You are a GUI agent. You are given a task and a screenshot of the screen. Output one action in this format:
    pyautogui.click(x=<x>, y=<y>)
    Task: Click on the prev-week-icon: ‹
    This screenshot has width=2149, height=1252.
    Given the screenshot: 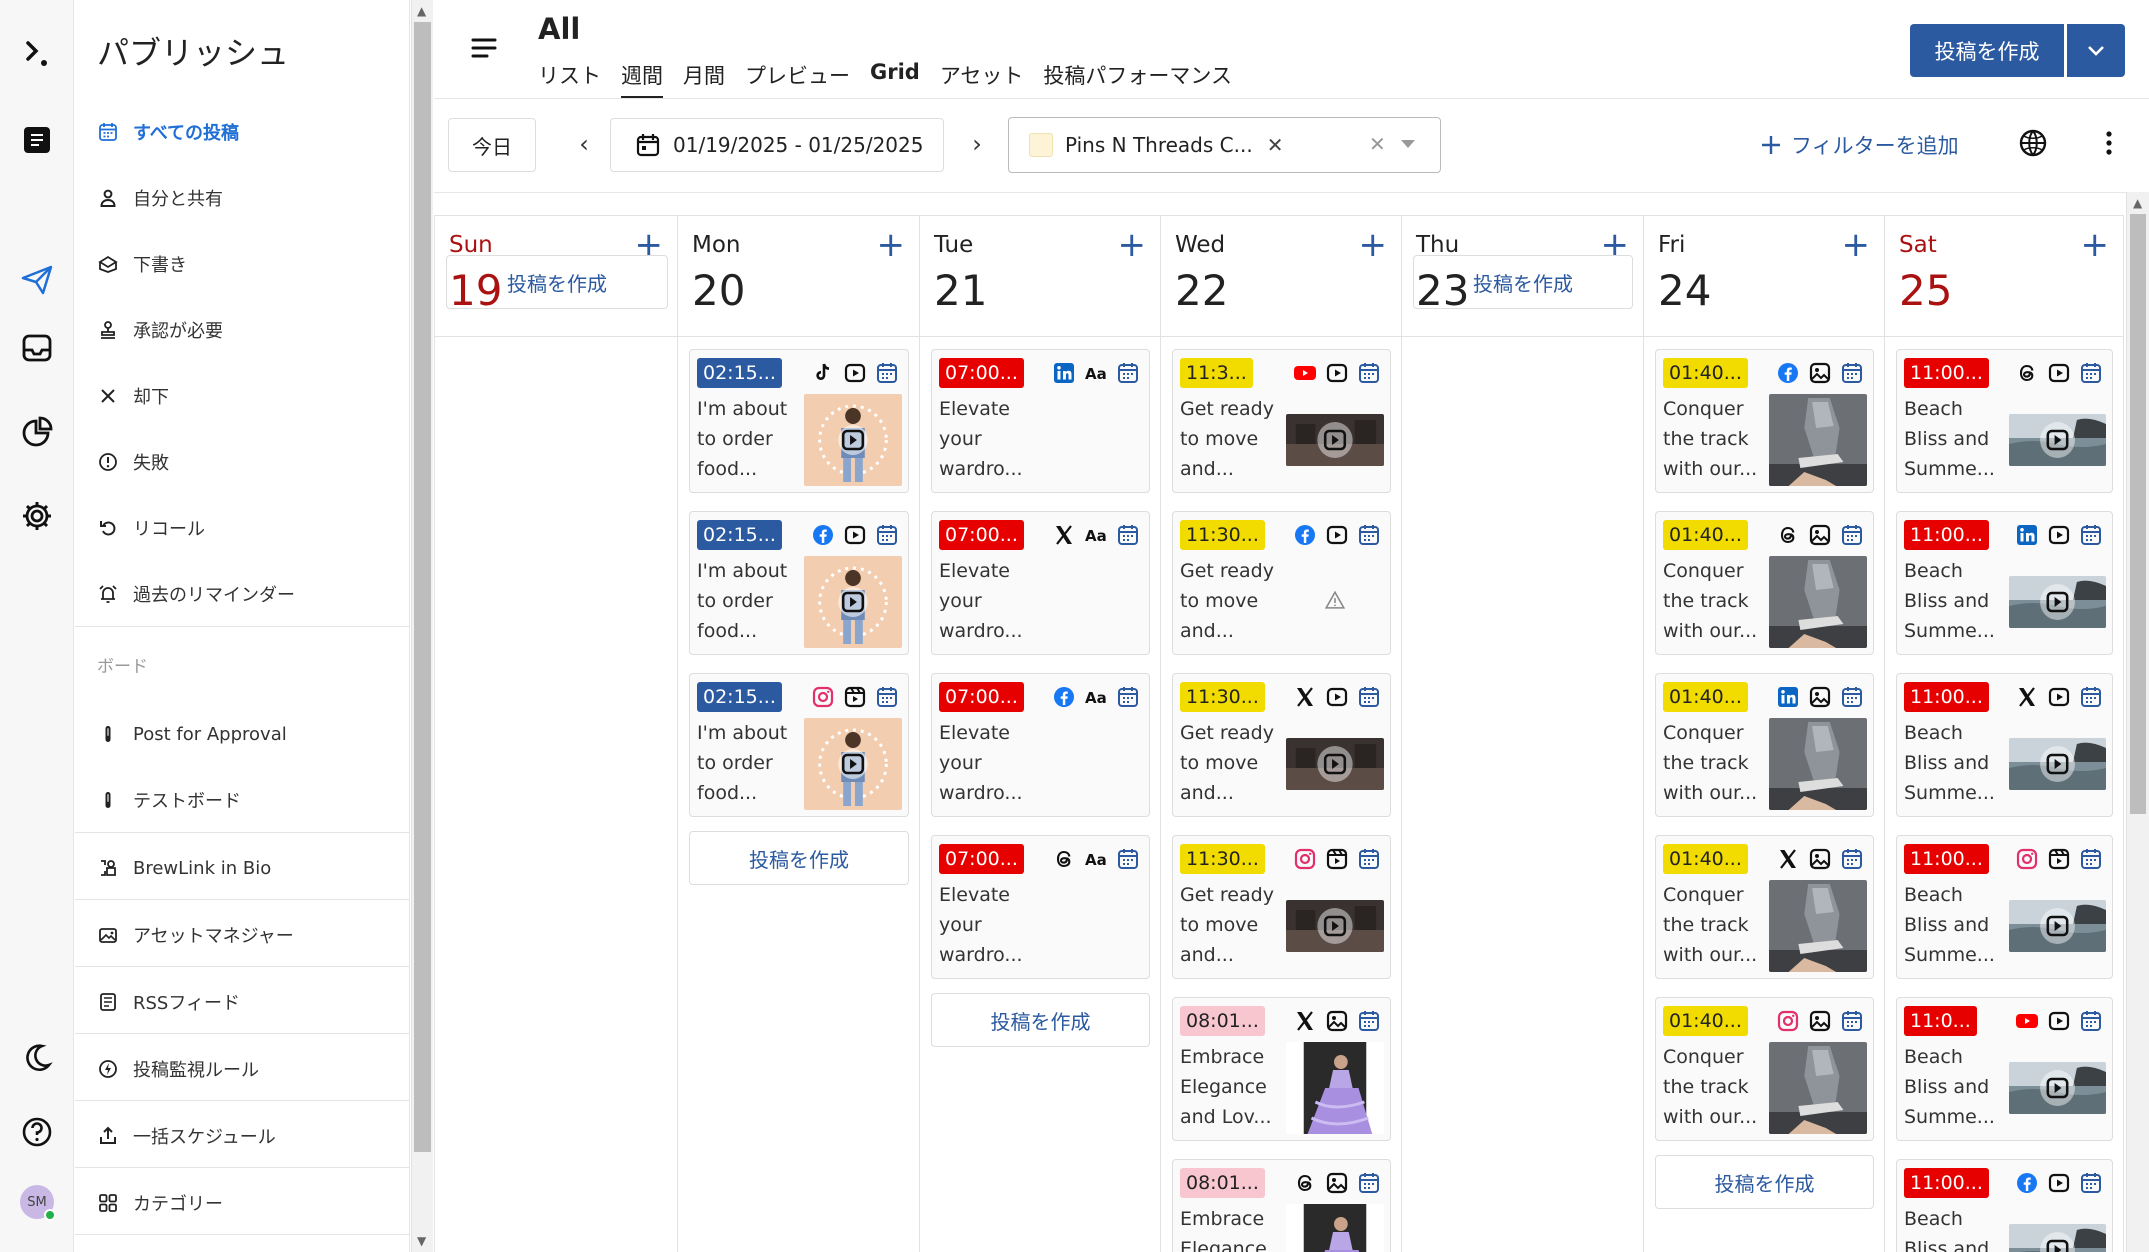 What is the action you would take?
    pyautogui.click(x=584, y=144)
    